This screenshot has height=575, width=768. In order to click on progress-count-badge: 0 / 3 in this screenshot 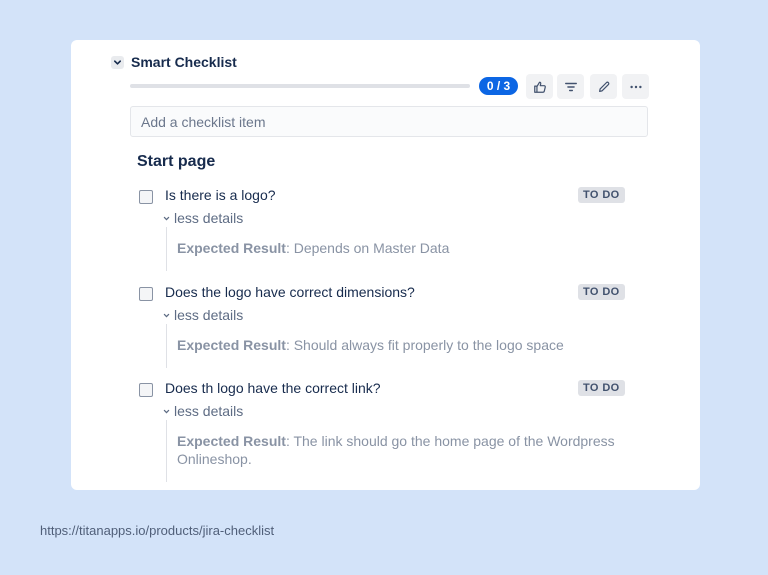, I will do `click(498, 86)`.